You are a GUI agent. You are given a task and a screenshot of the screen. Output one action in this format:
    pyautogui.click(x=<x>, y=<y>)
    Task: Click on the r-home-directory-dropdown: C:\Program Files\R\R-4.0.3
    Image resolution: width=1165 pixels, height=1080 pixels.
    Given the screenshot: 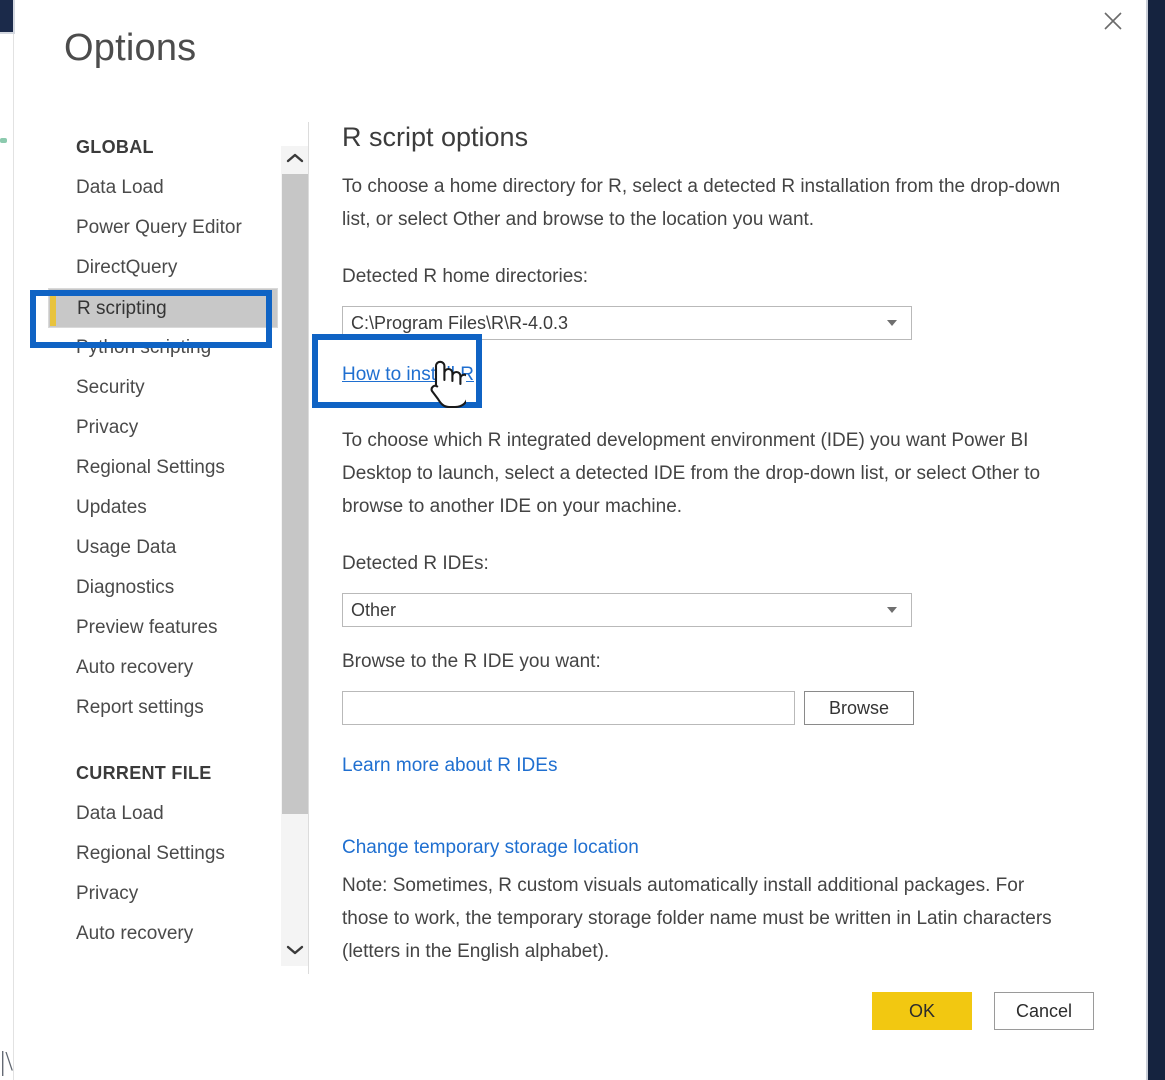 What is the action you would take?
    pyautogui.click(x=627, y=323)
    